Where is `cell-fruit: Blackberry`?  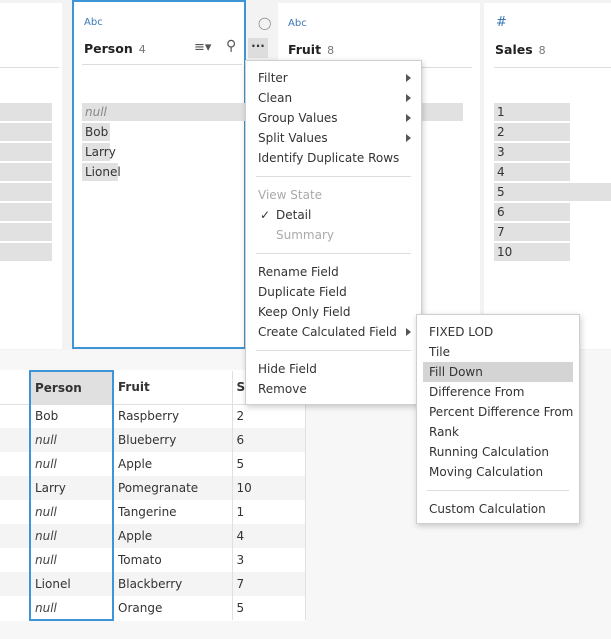 cell-fruit: Blackberry is located at coordinates (173, 584).